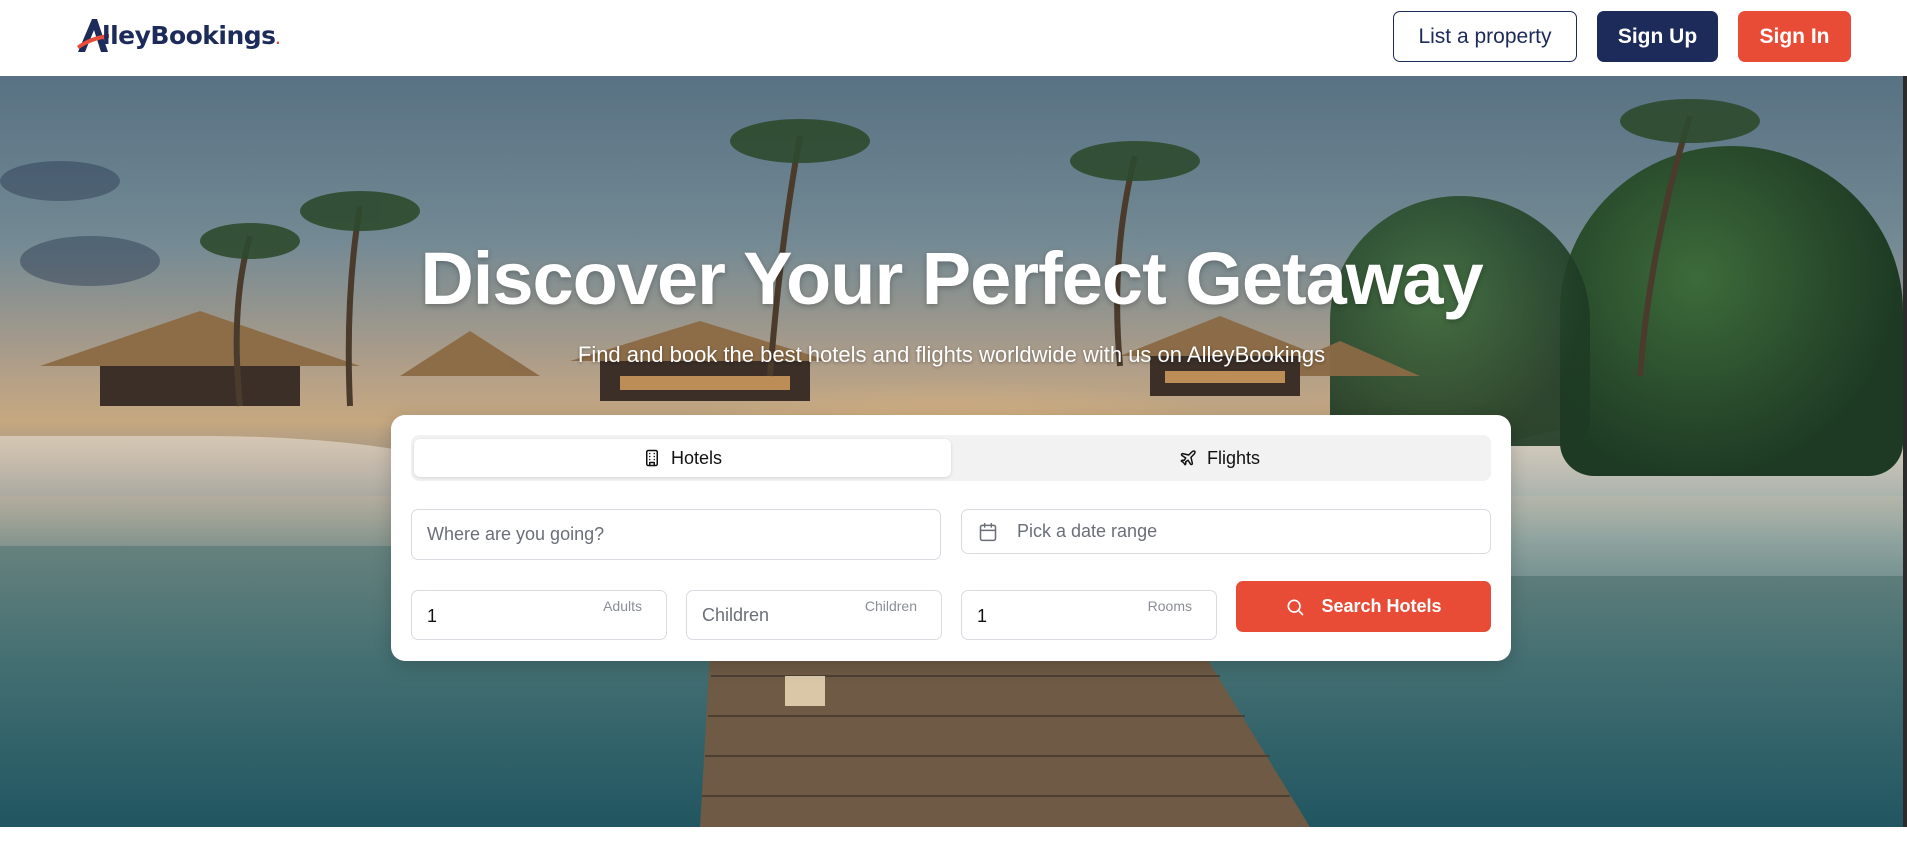 This screenshot has height=853, width=1907. I want to click on logo-wordmark: lleyBookings., so click(191, 35).